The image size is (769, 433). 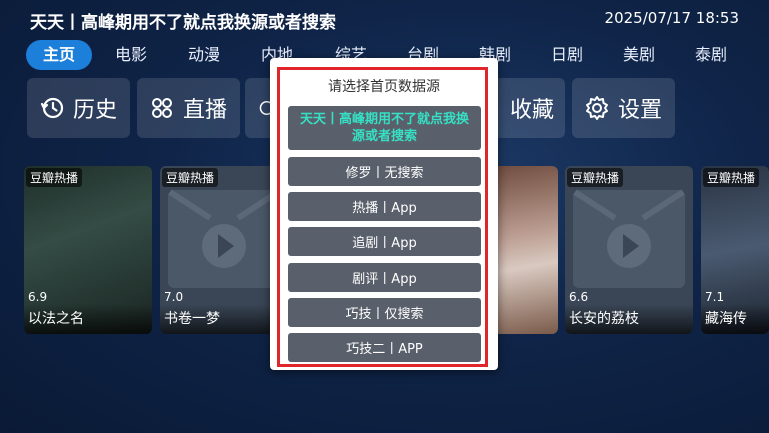 I want to click on settings-label: 设置, so click(x=640, y=110).